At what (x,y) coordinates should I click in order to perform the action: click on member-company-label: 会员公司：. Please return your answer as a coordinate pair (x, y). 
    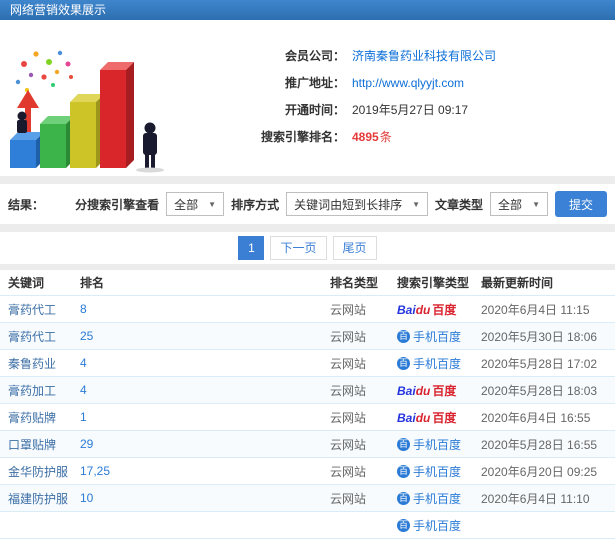
    Looking at the image, I should click on (314, 56).